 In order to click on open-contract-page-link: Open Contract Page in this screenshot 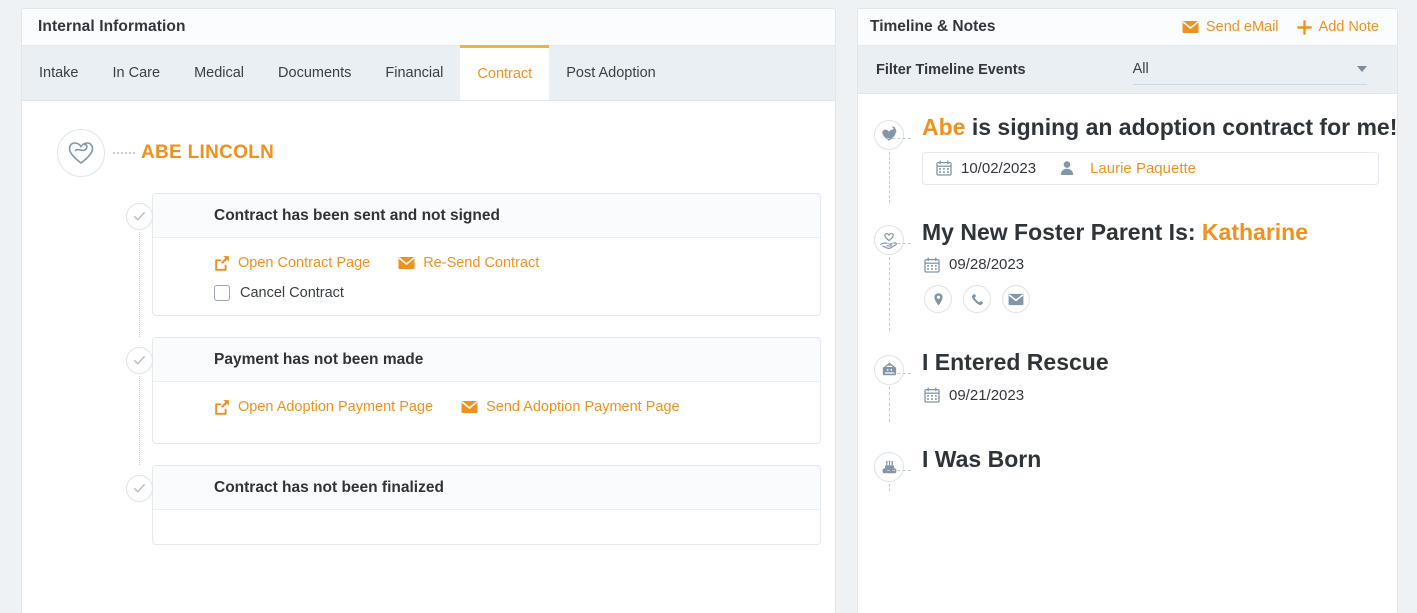, I will do `click(292, 263)`.